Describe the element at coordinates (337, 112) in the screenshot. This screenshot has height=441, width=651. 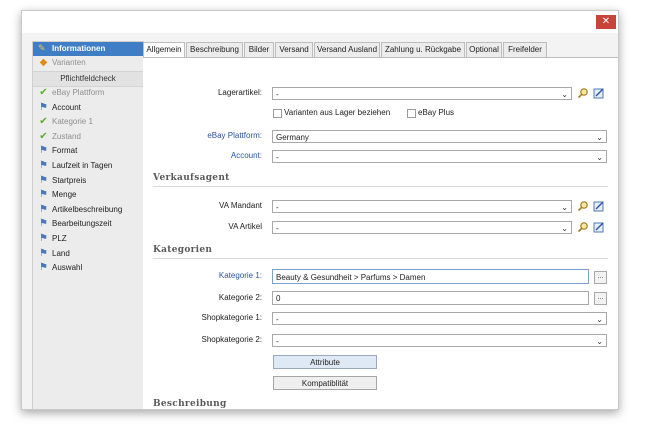
I see `varianten-checkbox-label: Varianten aus Lager beziehen` at that location.